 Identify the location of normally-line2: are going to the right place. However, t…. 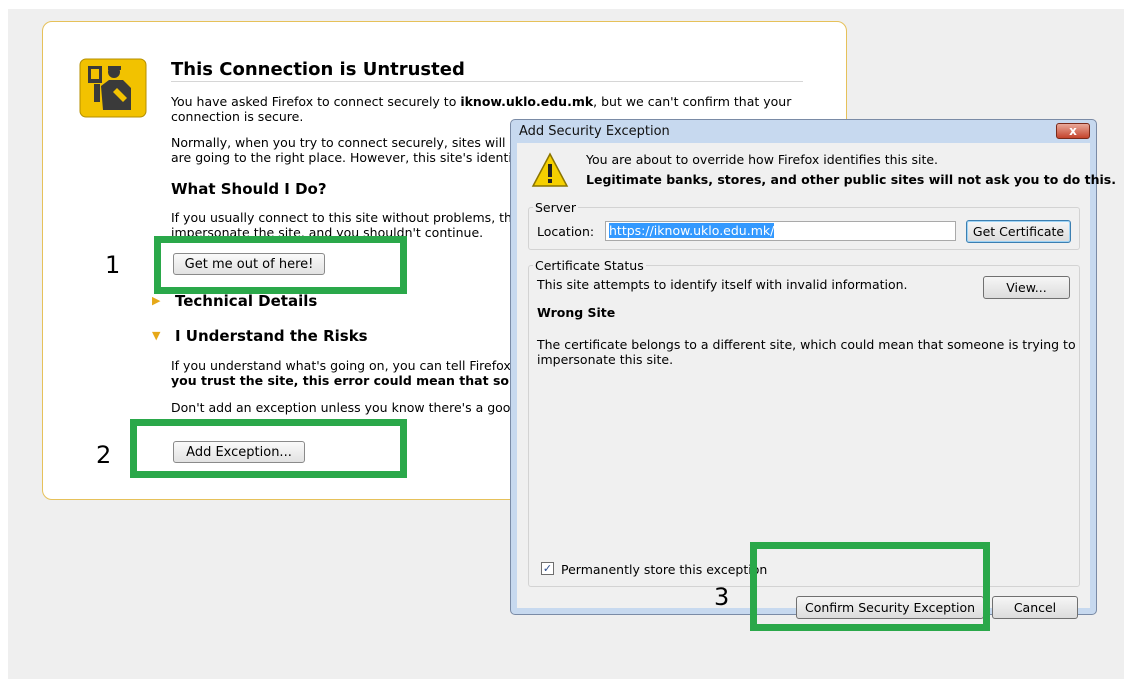
(348, 157).